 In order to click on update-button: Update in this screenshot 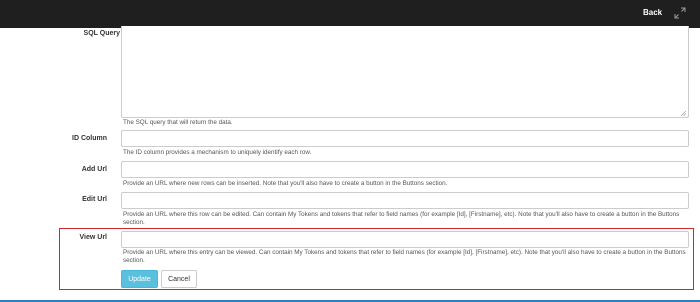, I will do `click(139, 279)`.